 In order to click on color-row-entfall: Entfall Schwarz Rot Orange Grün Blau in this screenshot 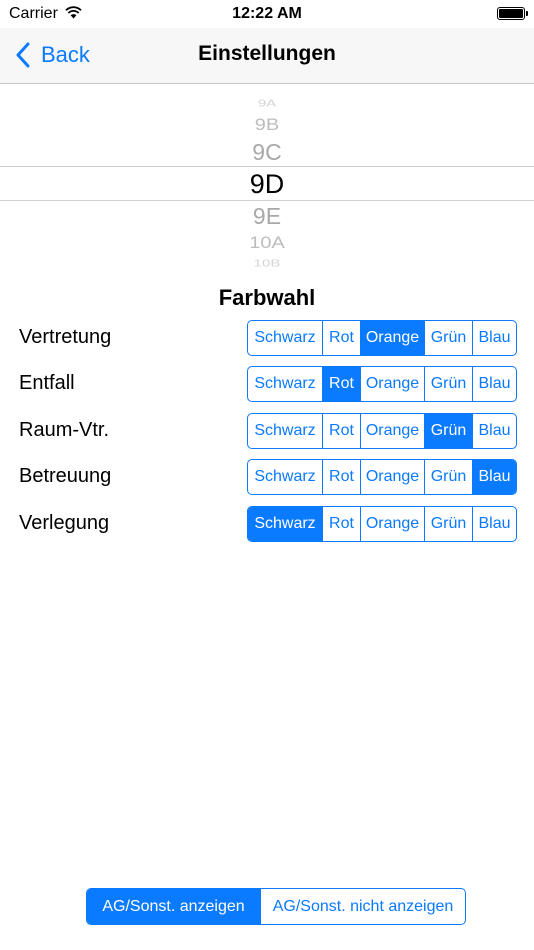, I will do `click(267, 385)`.